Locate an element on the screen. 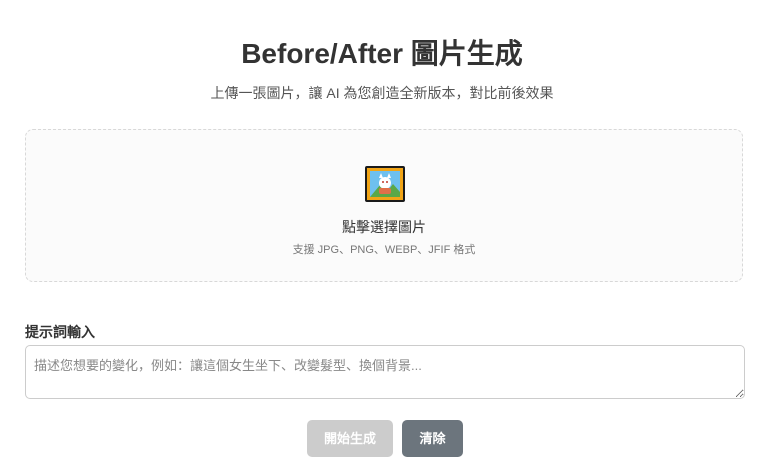 This screenshot has height=475, width=764. prompt-input is located at coordinates (385, 372).